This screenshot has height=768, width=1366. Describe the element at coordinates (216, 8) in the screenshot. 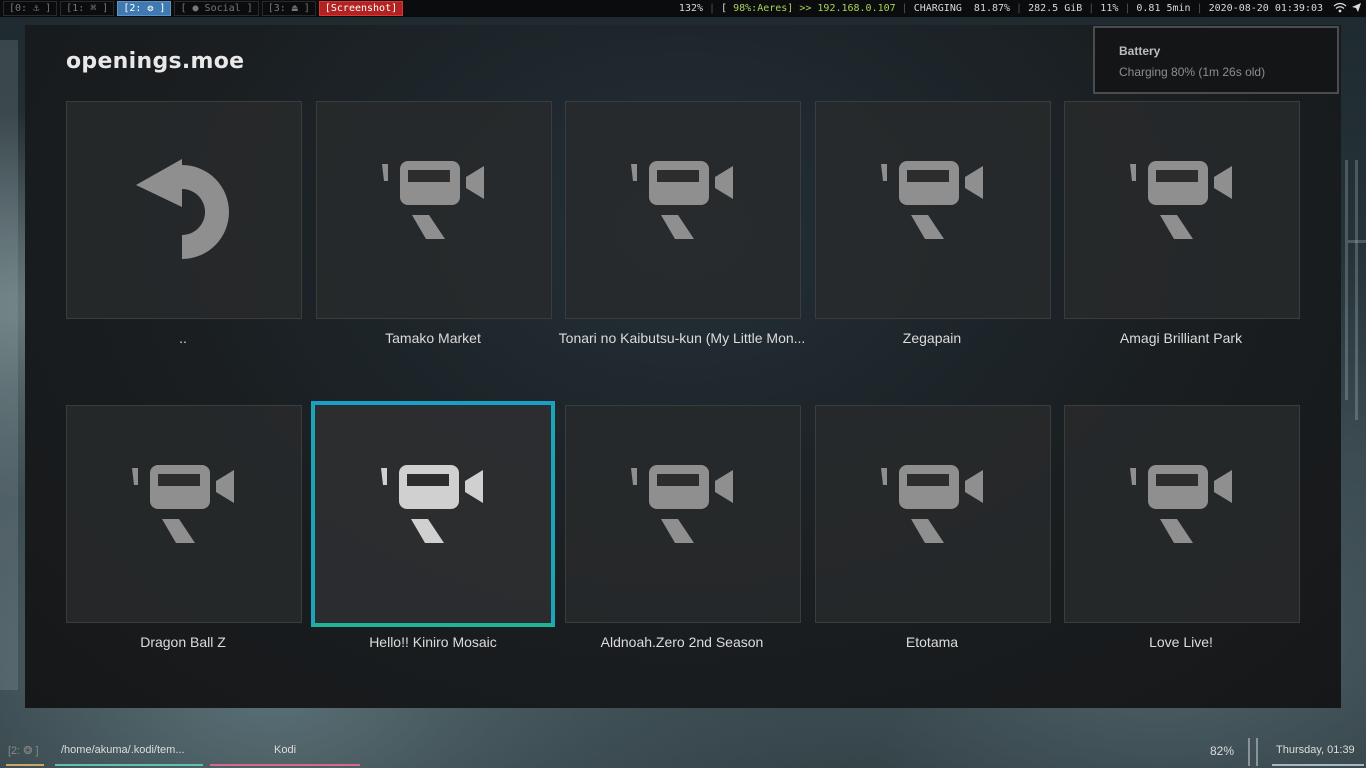

I see `workspace-social: [ ● Social ]` at that location.